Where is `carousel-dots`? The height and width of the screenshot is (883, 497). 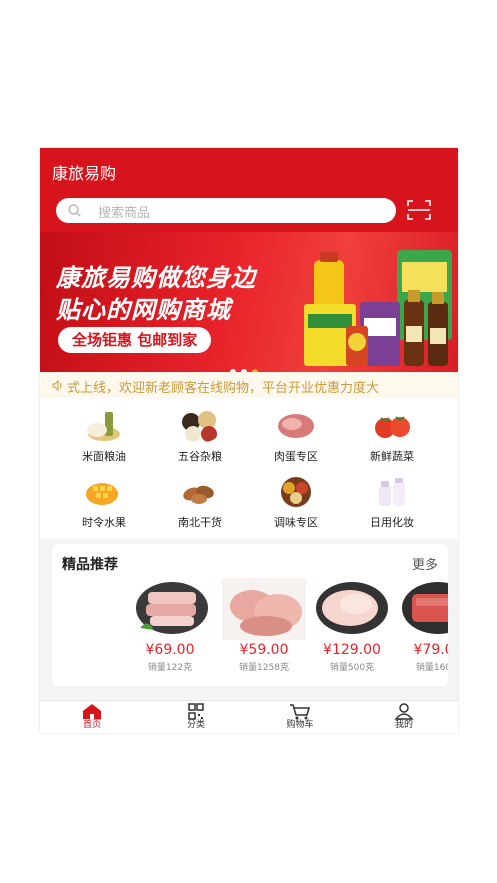 carousel-dots is located at coordinates (246, 366).